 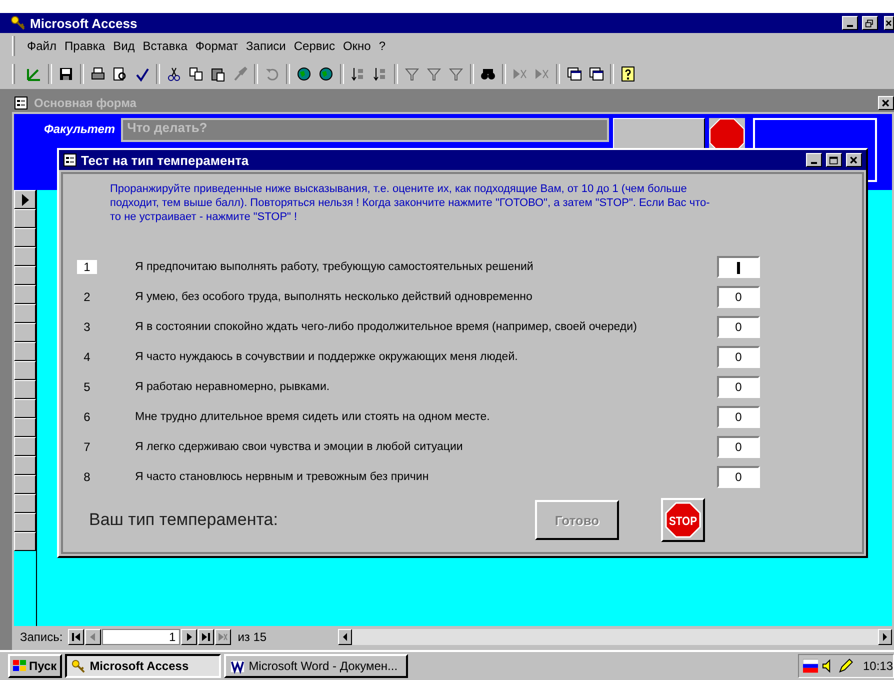 What do you see at coordinates (314, 46) in the screenshot?
I see `menu-item: Сервис` at bounding box center [314, 46].